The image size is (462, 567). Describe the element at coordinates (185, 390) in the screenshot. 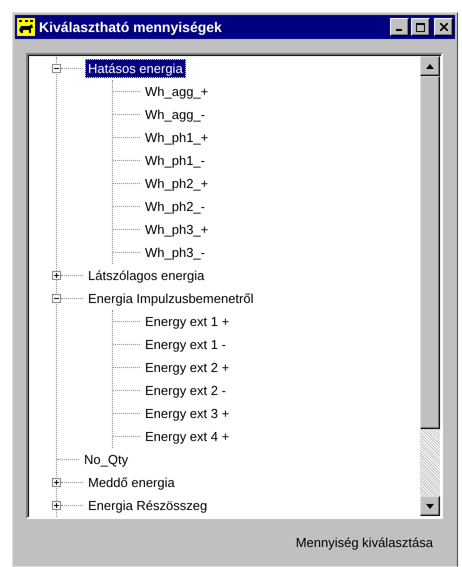

I see `tree-item: Energy ext 2 -` at that location.